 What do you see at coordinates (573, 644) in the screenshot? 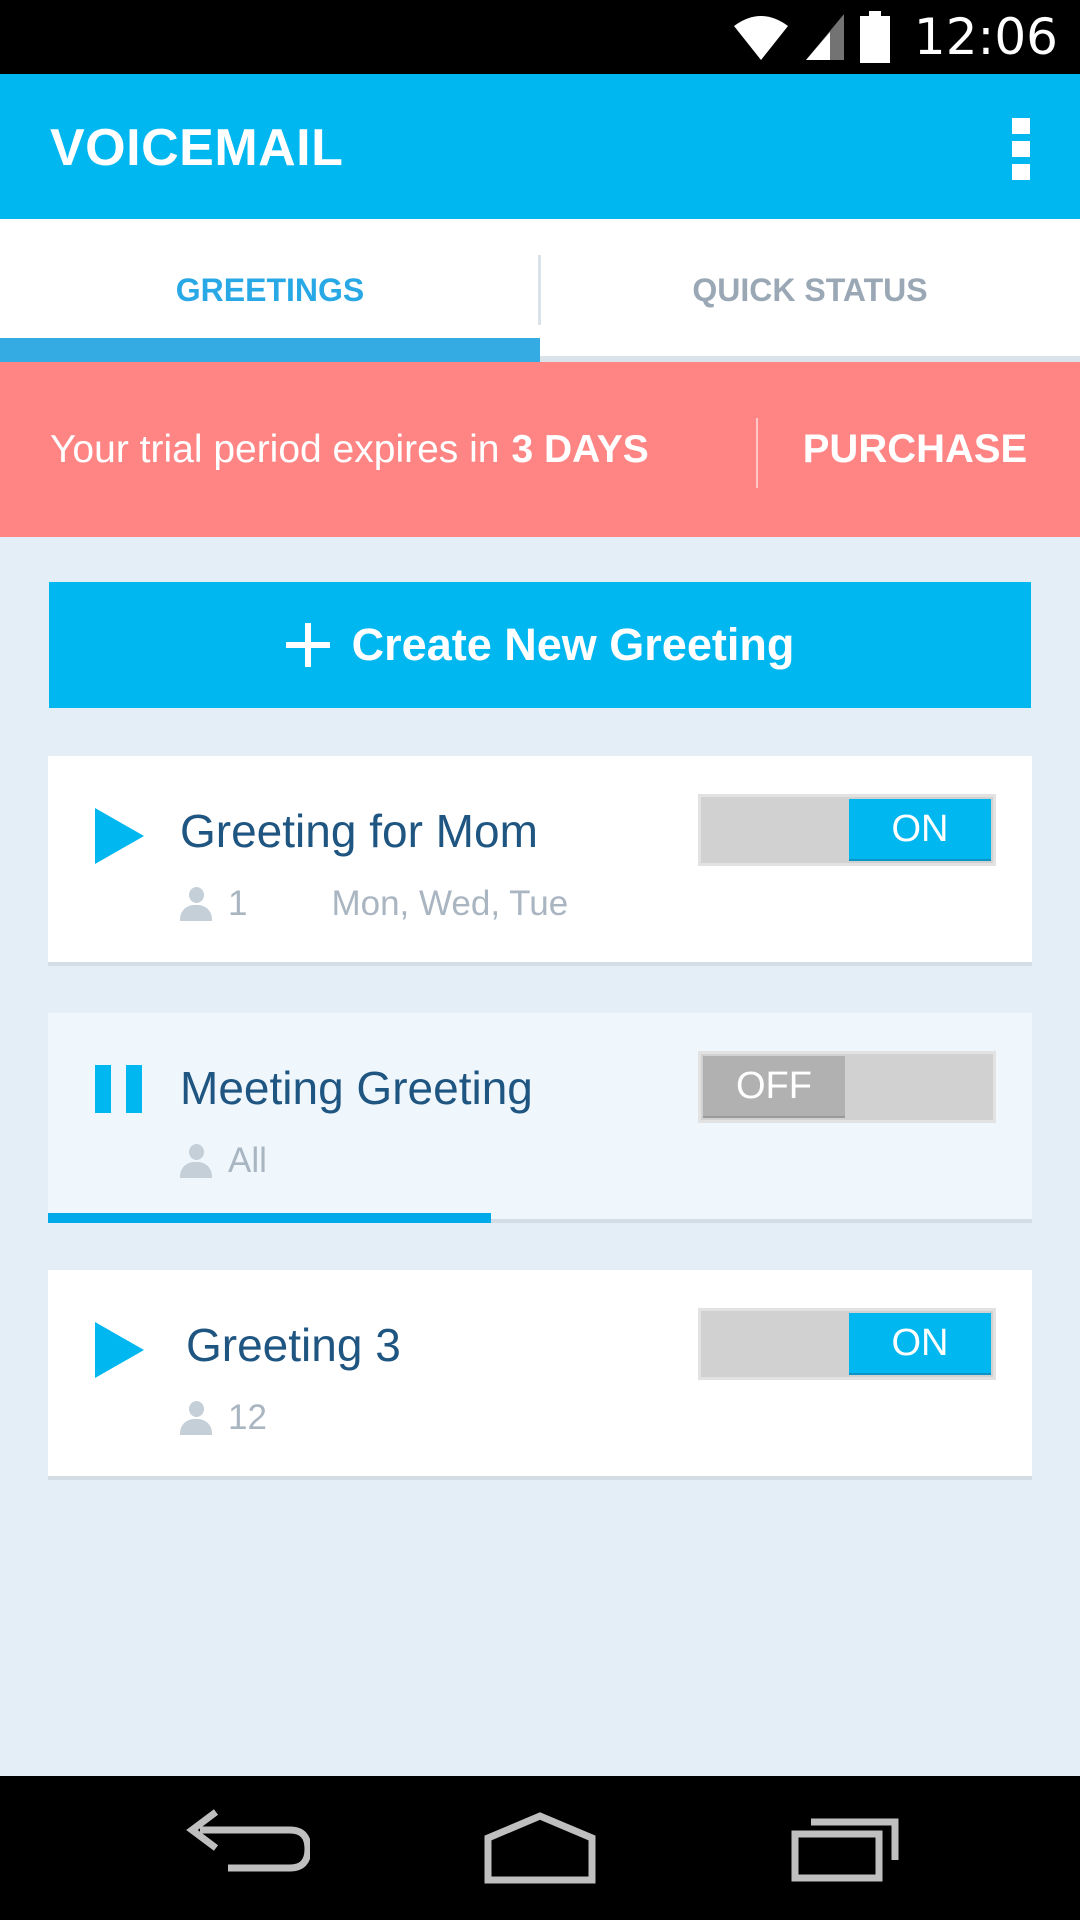
I see `create-greeting-label: Create New Greeting` at bounding box center [573, 644].